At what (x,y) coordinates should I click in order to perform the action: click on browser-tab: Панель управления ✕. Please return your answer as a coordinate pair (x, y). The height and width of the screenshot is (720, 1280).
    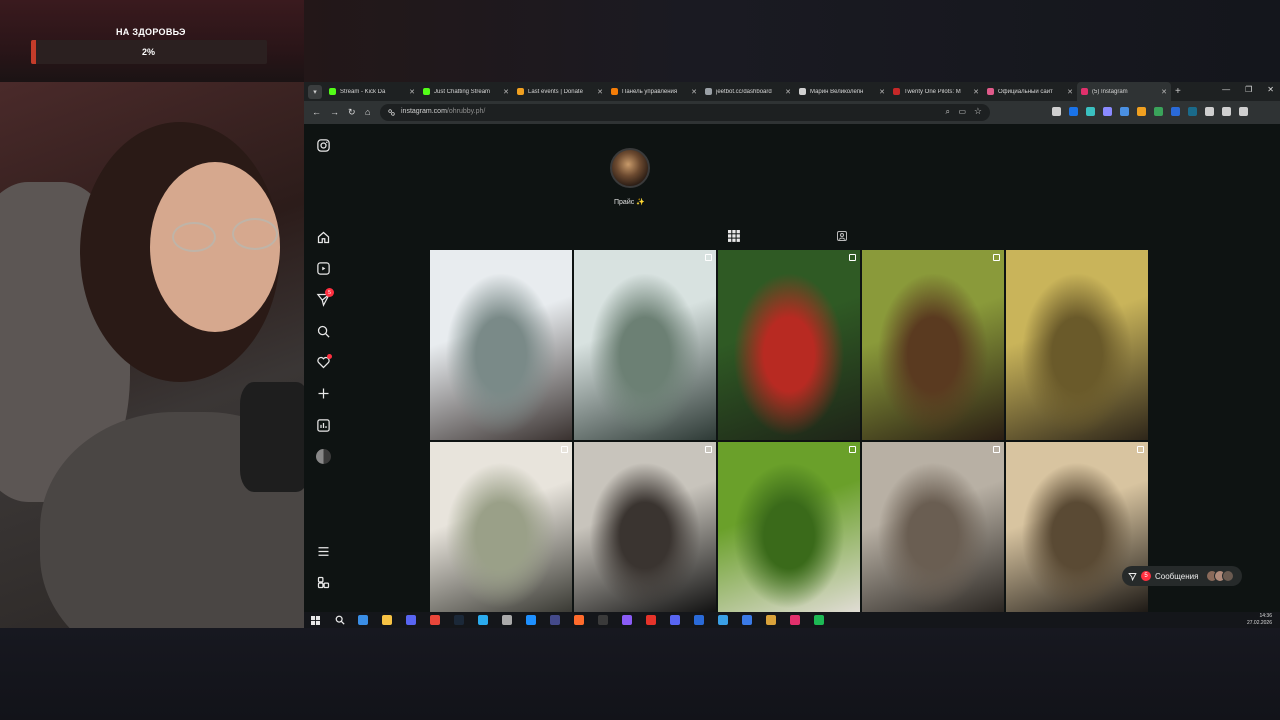
    Looking at the image, I should click on (654, 91).